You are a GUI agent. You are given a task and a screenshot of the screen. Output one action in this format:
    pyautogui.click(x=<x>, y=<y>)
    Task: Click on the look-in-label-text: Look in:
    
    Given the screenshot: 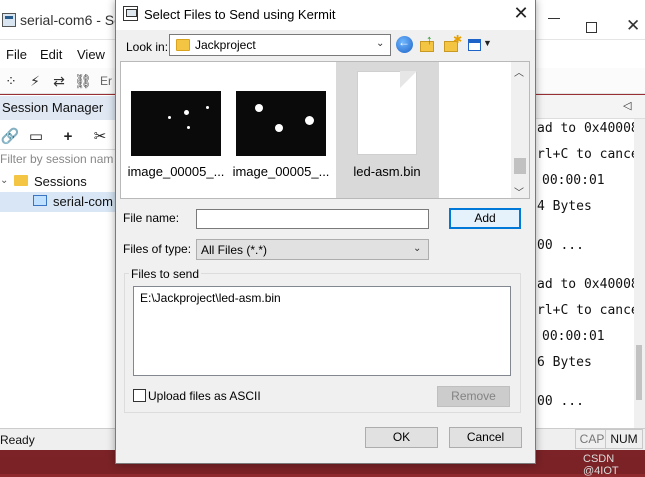 What is the action you would take?
    pyautogui.click(x=147, y=47)
    